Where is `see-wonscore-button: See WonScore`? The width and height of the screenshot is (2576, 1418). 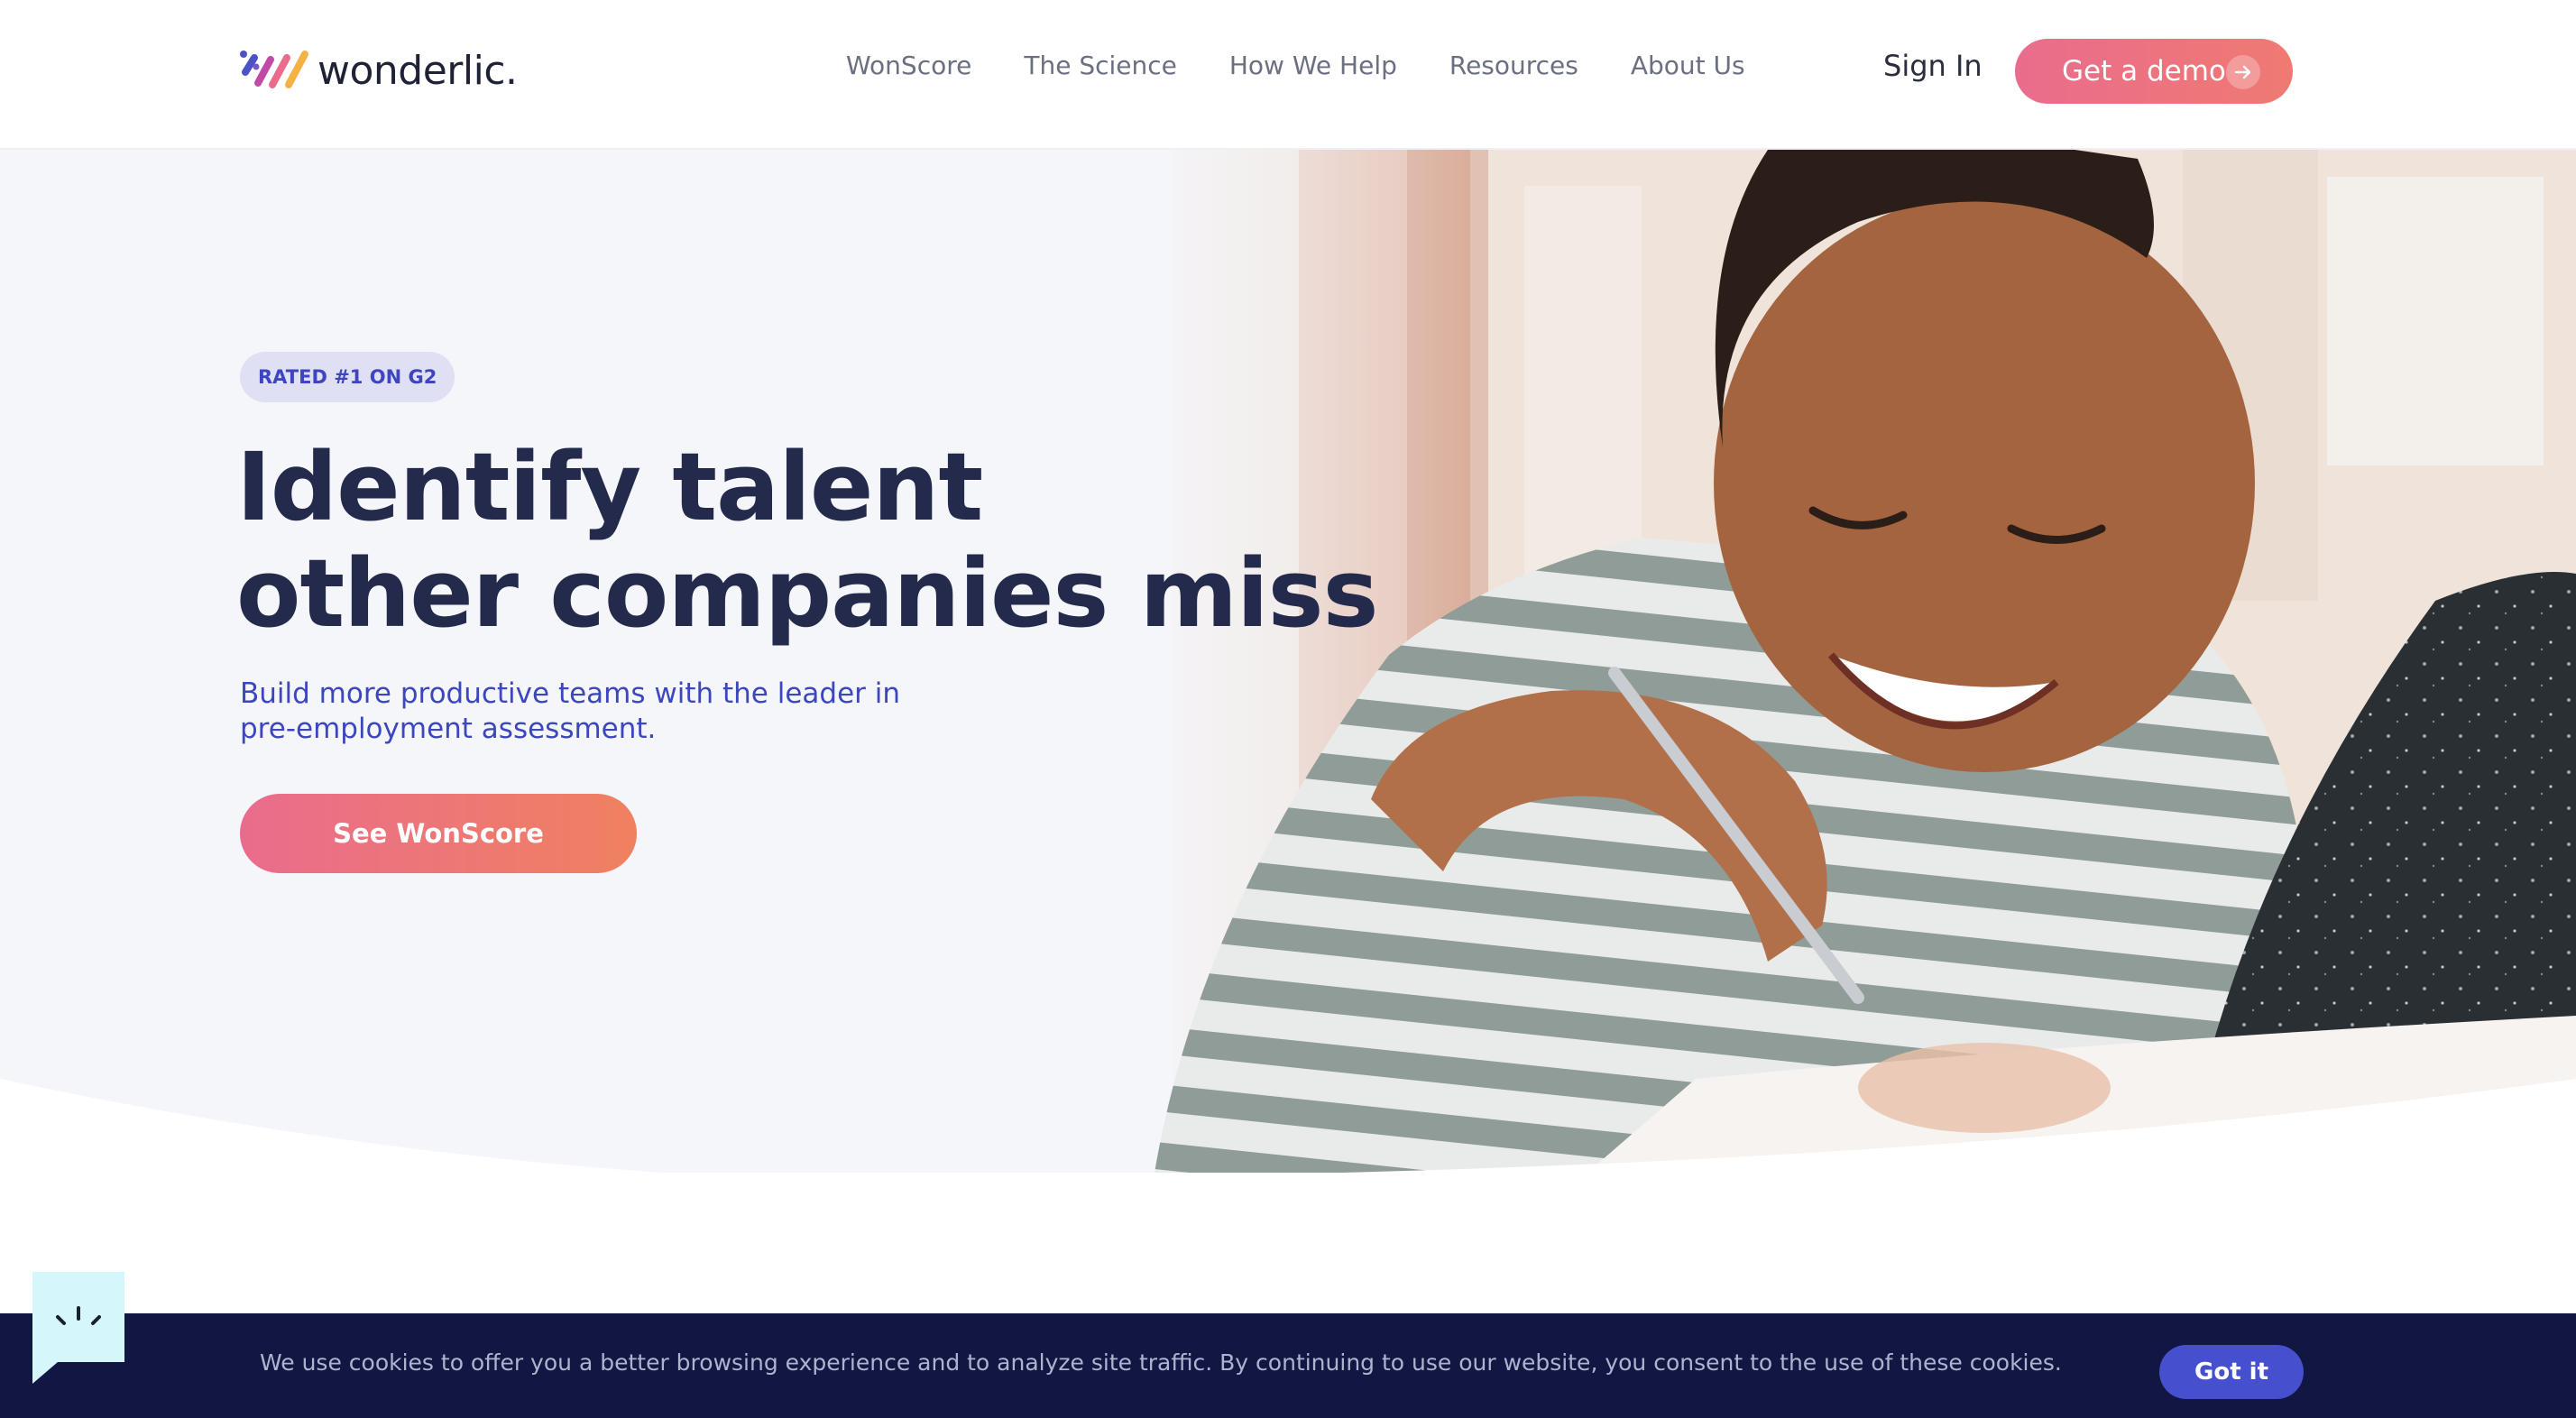 see-wonscore-button: See WonScore is located at coordinates (438, 834).